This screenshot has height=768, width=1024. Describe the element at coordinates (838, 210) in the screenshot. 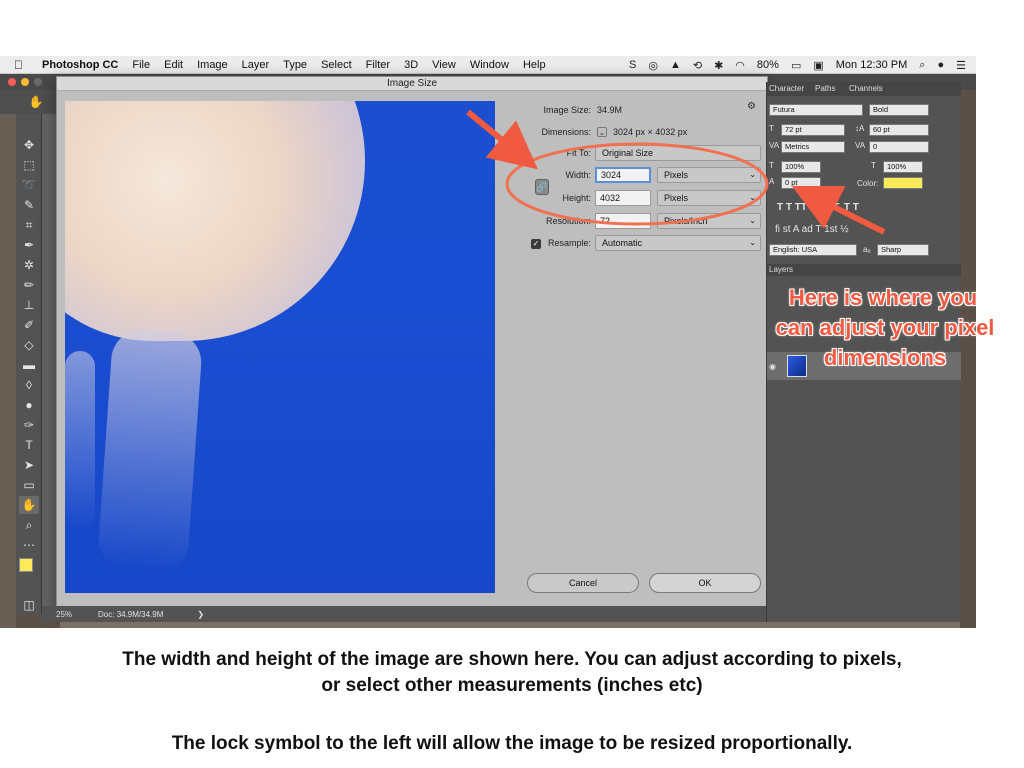

I see `arrow-from-callout` at that location.